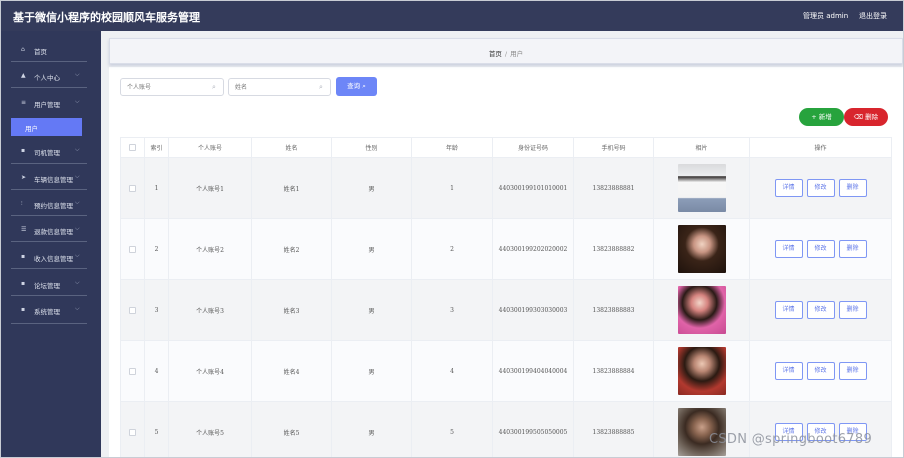  What do you see at coordinates (31, 129) in the screenshot?
I see `submenu-item-label: 用户` at bounding box center [31, 129].